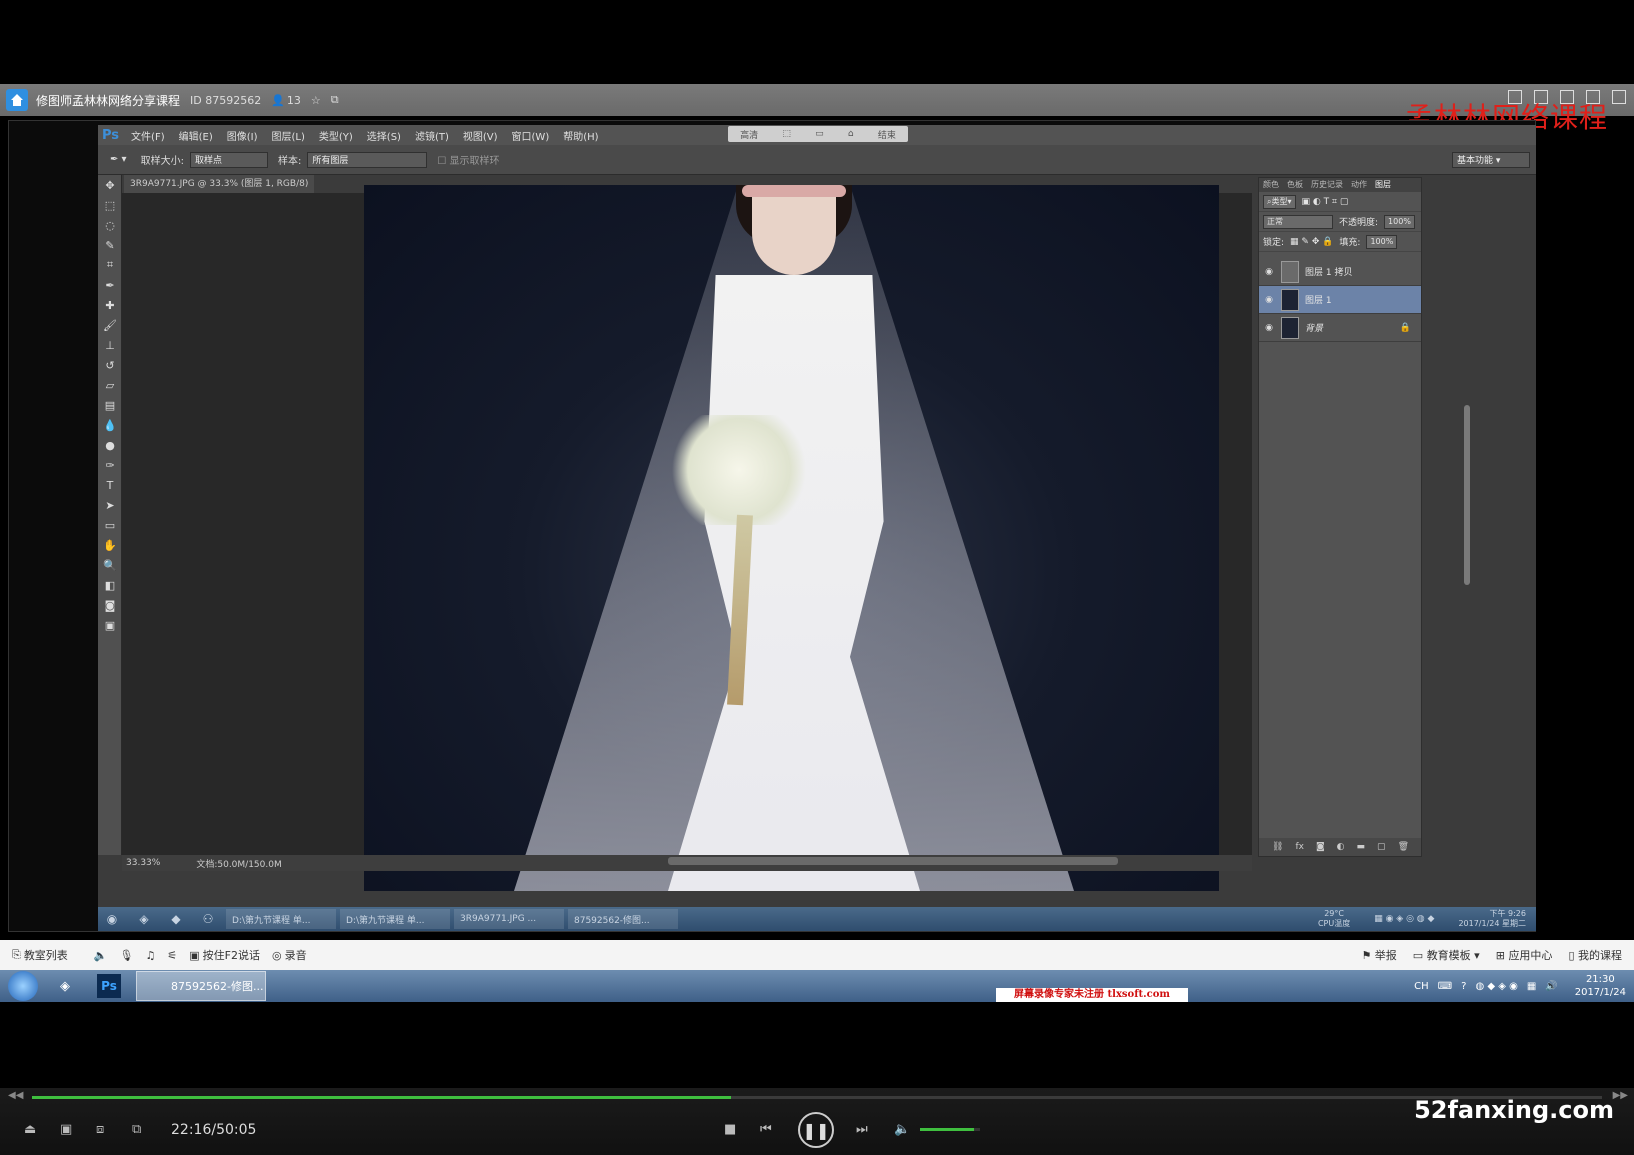 This screenshot has width=1634, height=1155. I want to click on playlist-icon: ▣, so click(66, 1129).